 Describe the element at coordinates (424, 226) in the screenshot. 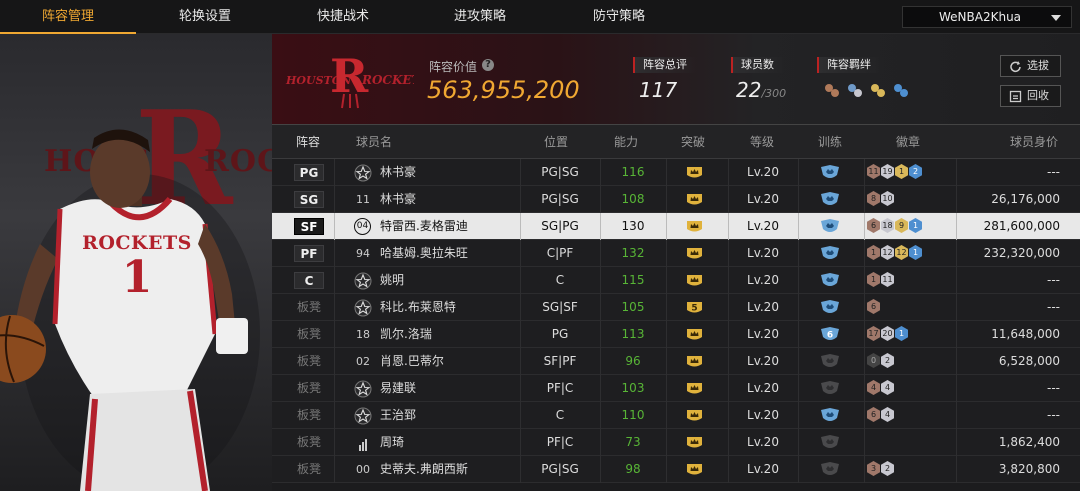

I see `player-name: 特雷西.麦格雷迪` at that location.